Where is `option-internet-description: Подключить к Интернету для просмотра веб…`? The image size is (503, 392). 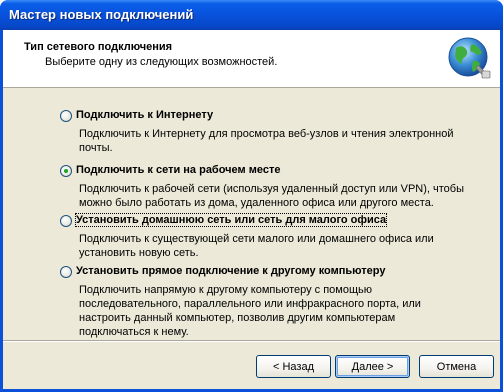 option-internet-description: Подключить к Интернету для просмотра веб… is located at coordinates (266, 141).